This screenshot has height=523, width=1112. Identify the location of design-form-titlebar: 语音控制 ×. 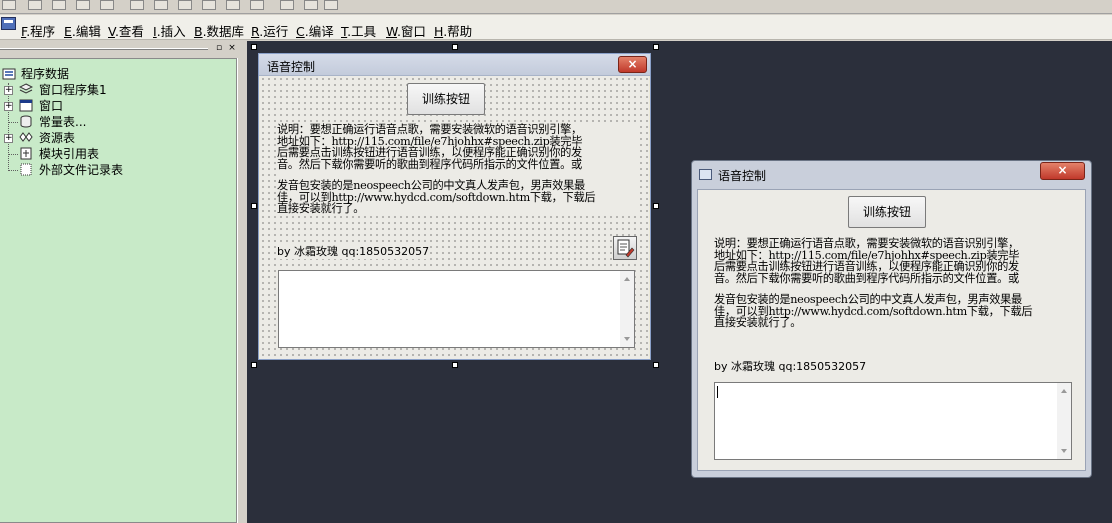
(454, 65).